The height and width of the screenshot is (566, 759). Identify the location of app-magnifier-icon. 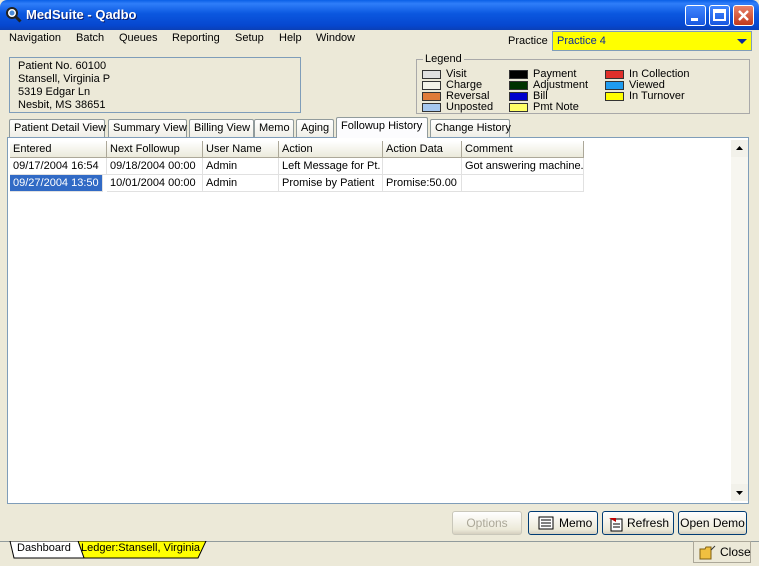
(14, 15).